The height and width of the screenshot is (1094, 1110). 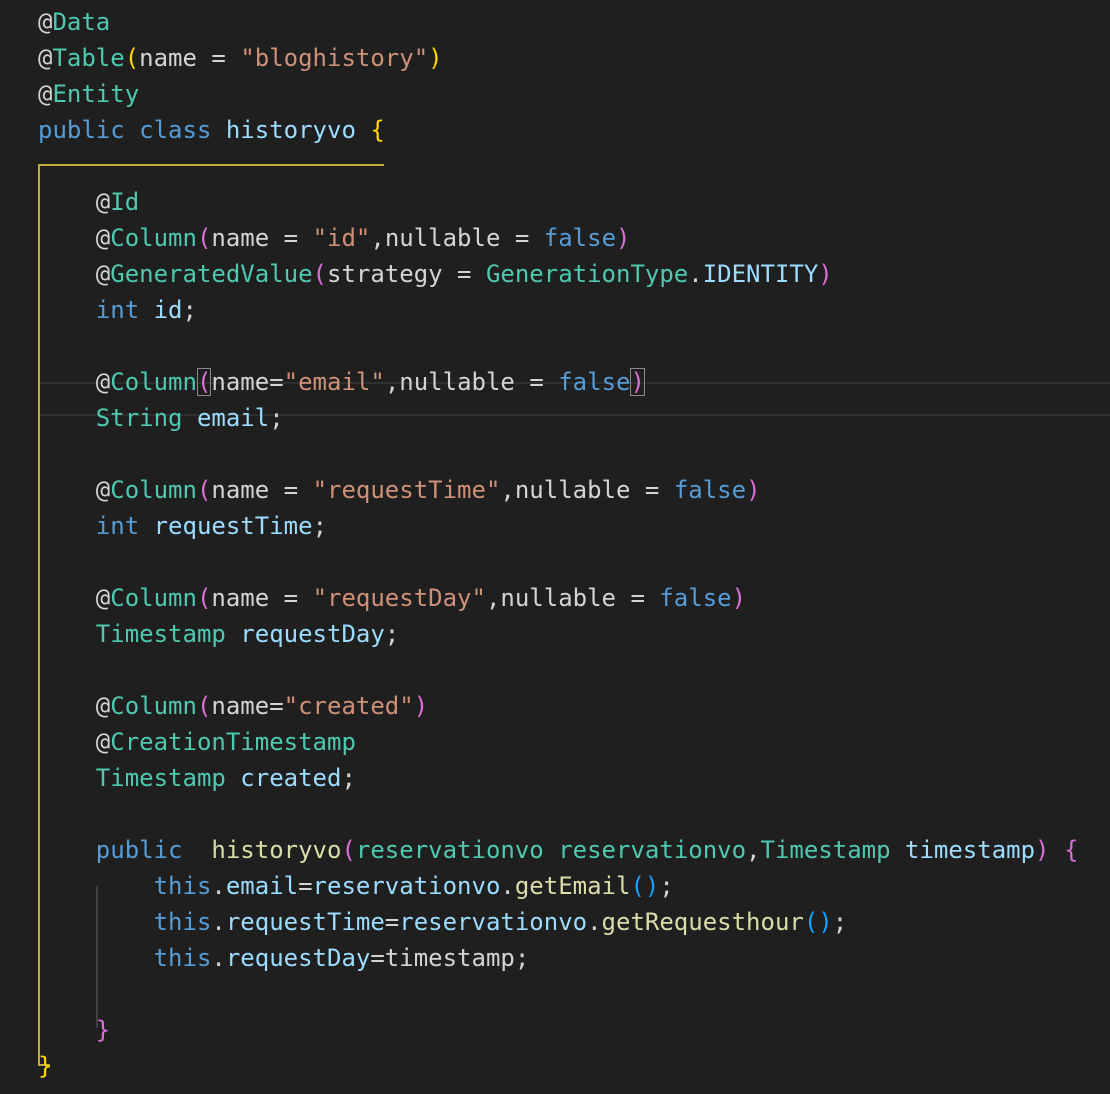 I want to click on annotation-name: Id, so click(x=125, y=202).